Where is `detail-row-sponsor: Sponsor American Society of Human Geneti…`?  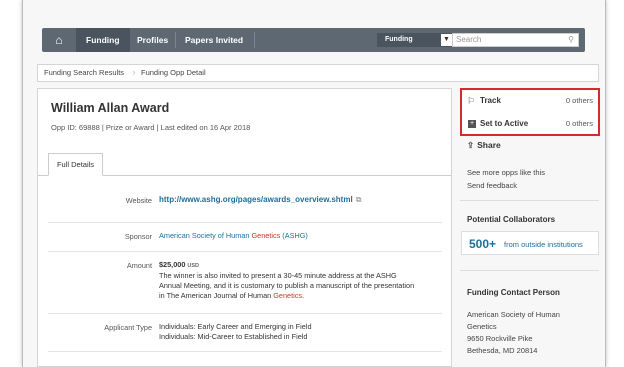
detail-row-sponsor: Sponsor American Society of Human Geneti… is located at coordinates (245, 237).